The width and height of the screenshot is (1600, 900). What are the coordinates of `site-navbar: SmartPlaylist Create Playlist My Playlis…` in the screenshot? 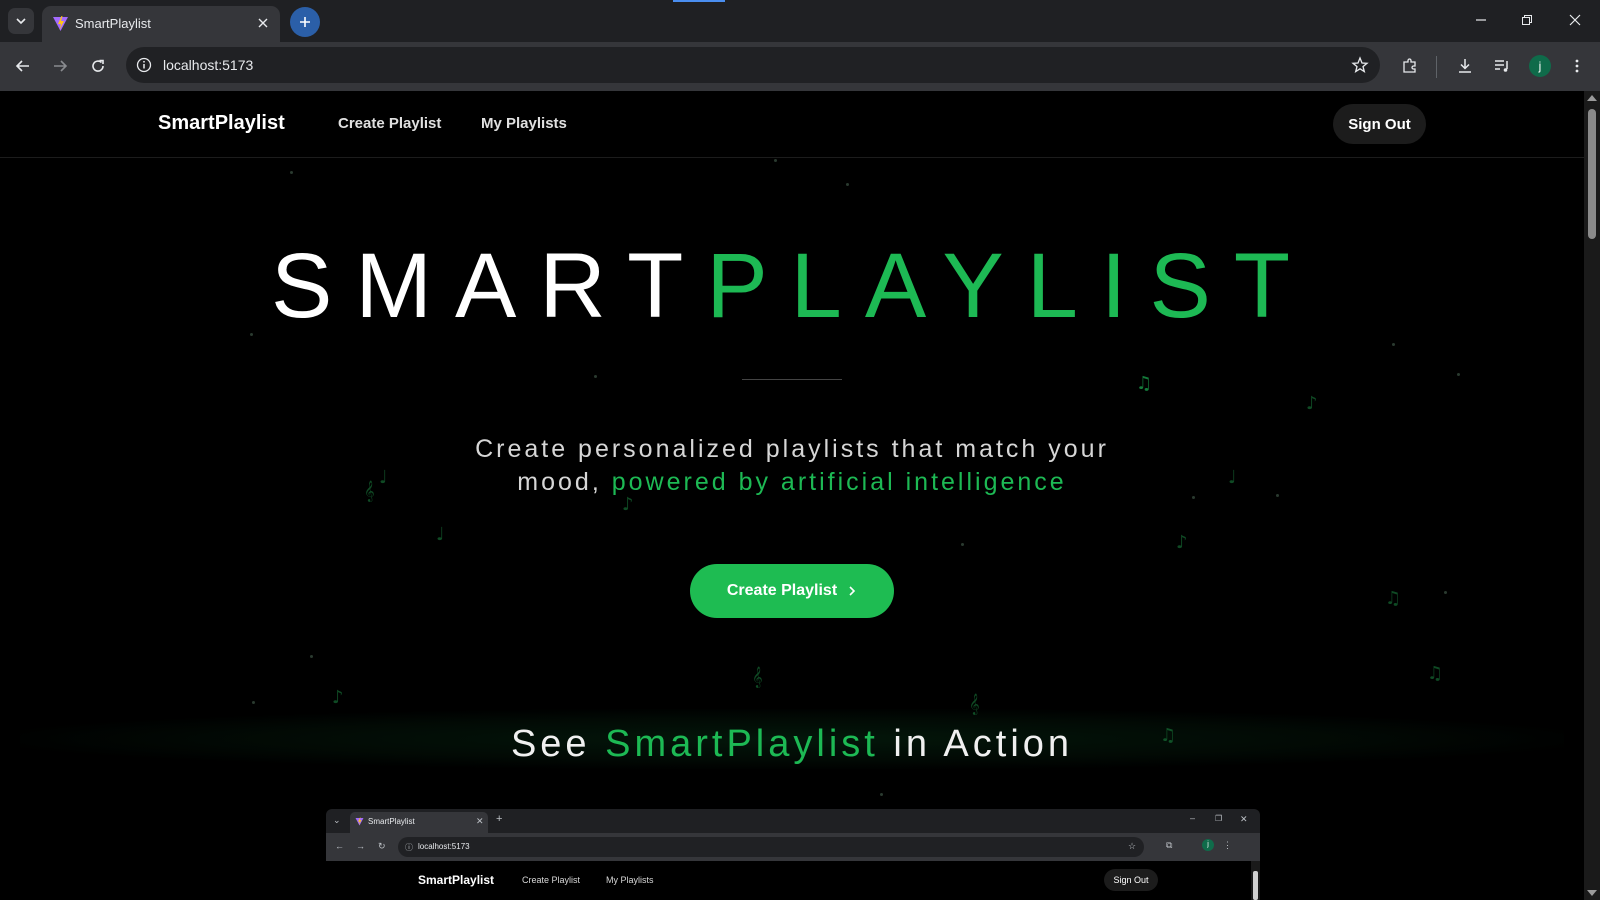 It's located at (792, 124).